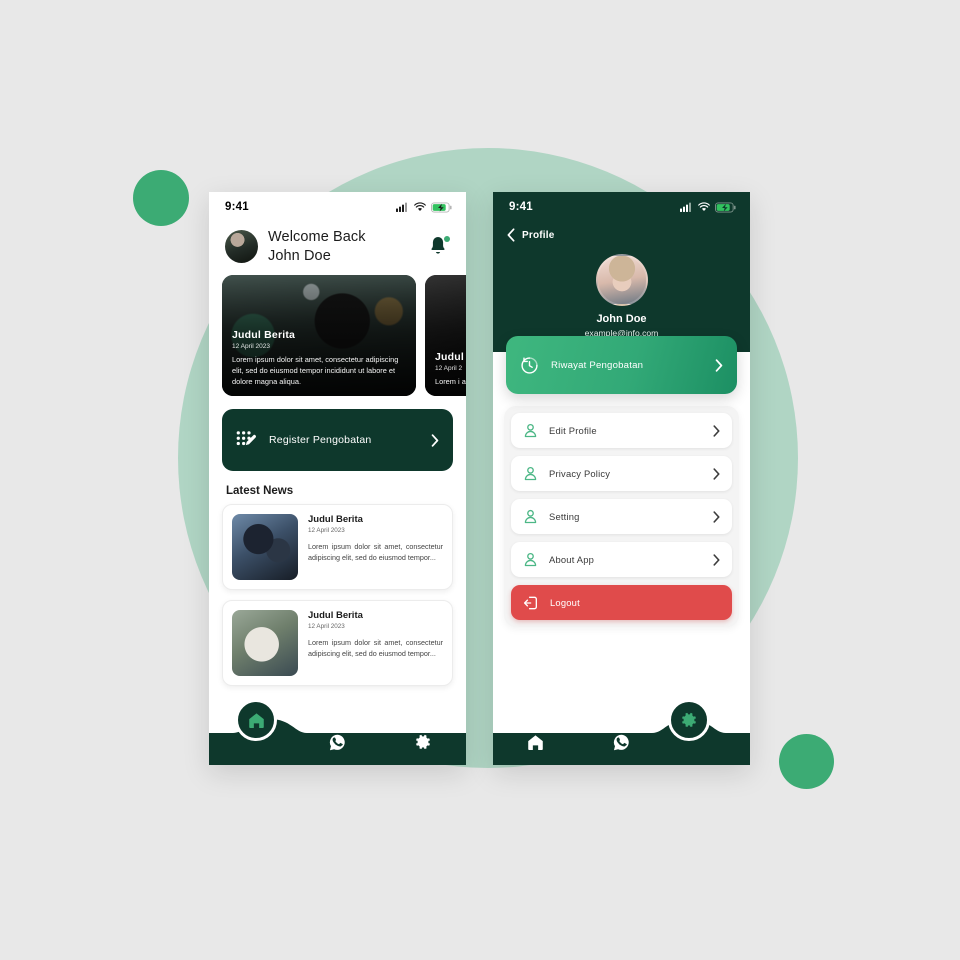 The height and width of the screenshot is (960, 960). I want to click on menu-item-label: Privacy Policy, so click(580, 473).